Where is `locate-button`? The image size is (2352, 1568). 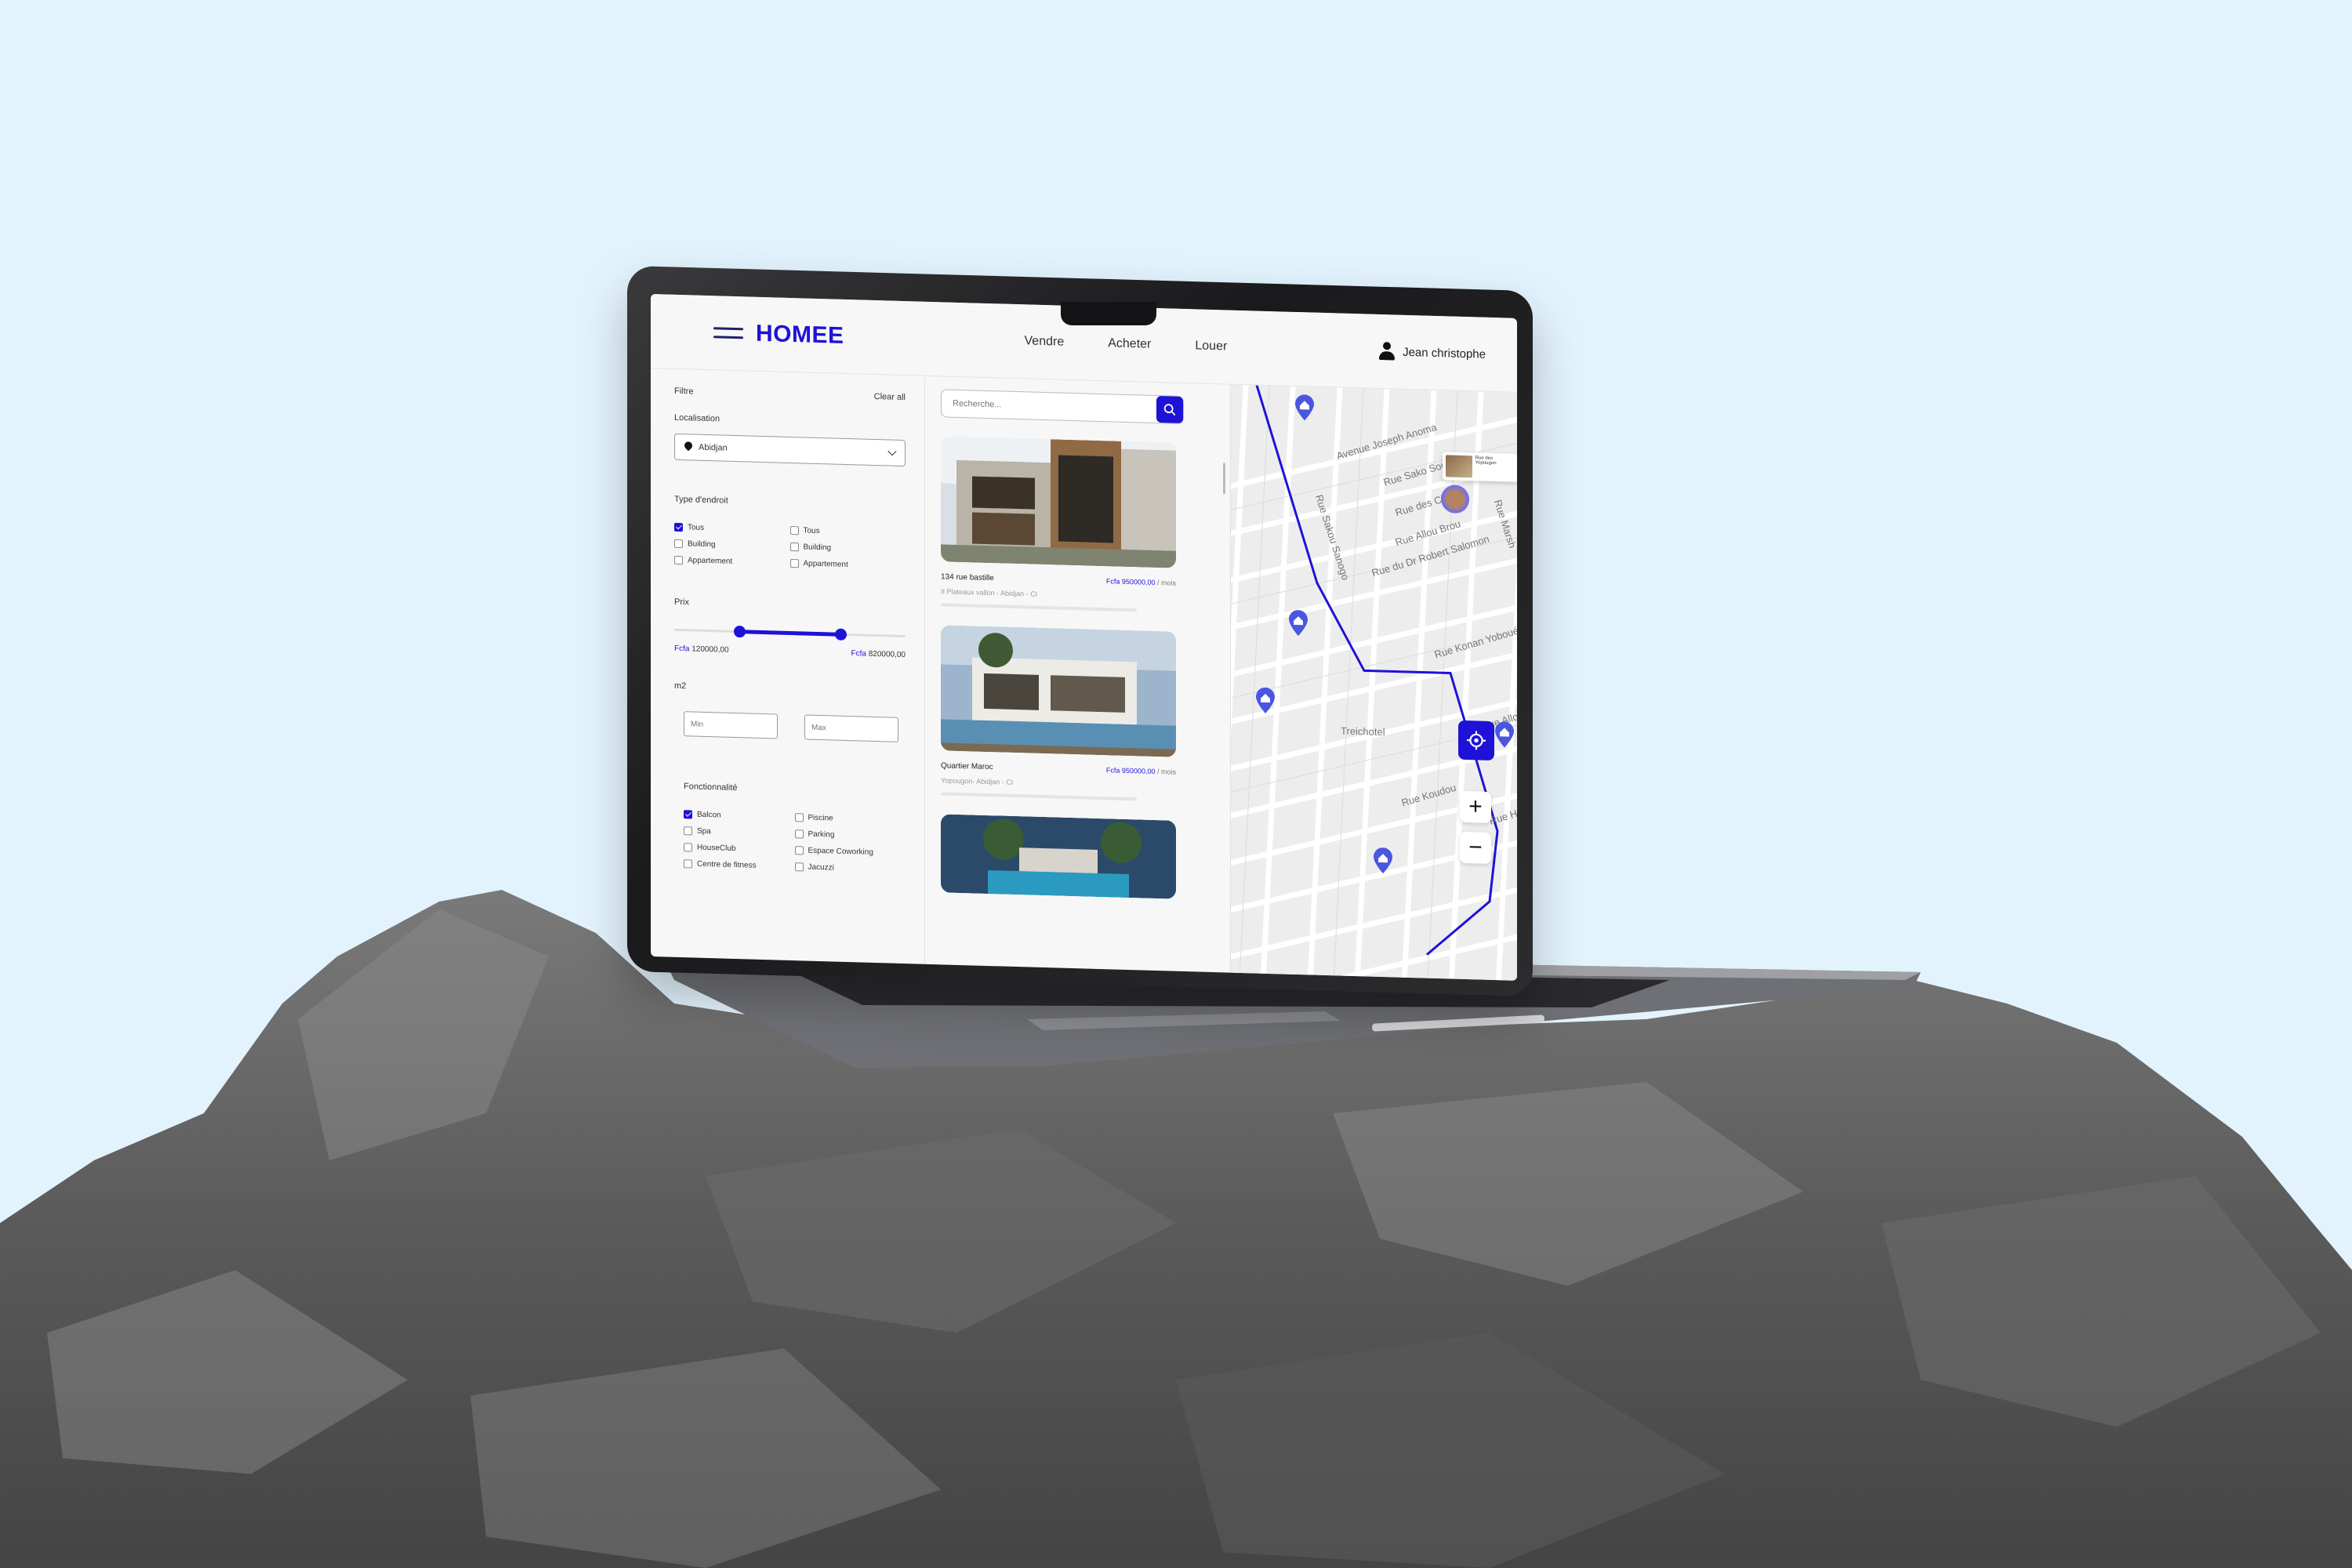
locate-button is located at coordinates (1476, 740).